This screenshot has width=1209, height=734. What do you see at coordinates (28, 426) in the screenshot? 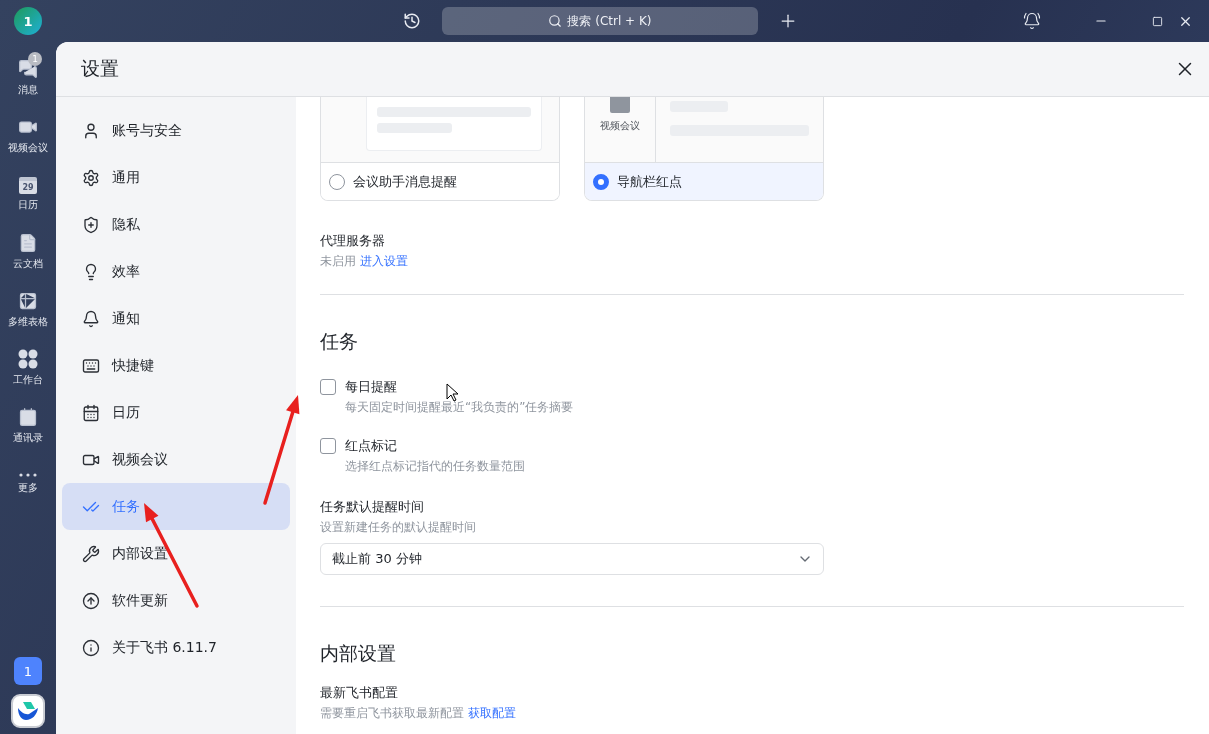
I see `rail-item: 通讯录` at bounding box center [28, 426].